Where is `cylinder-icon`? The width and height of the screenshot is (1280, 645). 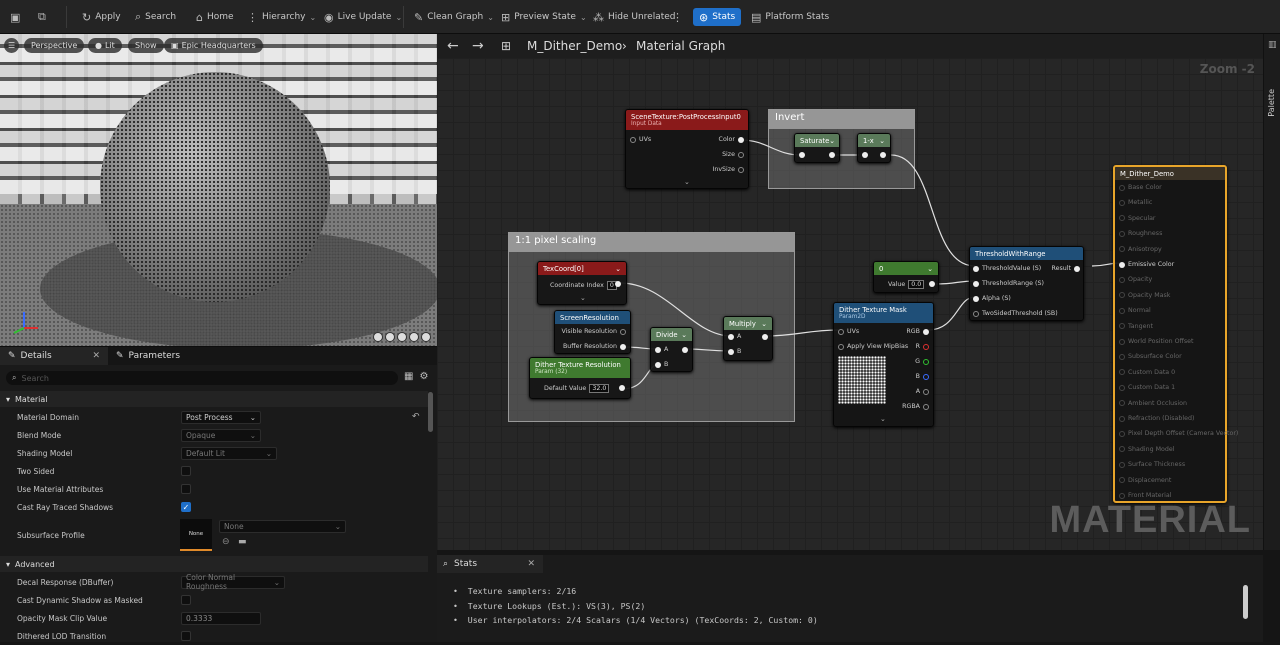
cylinder-icon is located at coordinates (378, 337).